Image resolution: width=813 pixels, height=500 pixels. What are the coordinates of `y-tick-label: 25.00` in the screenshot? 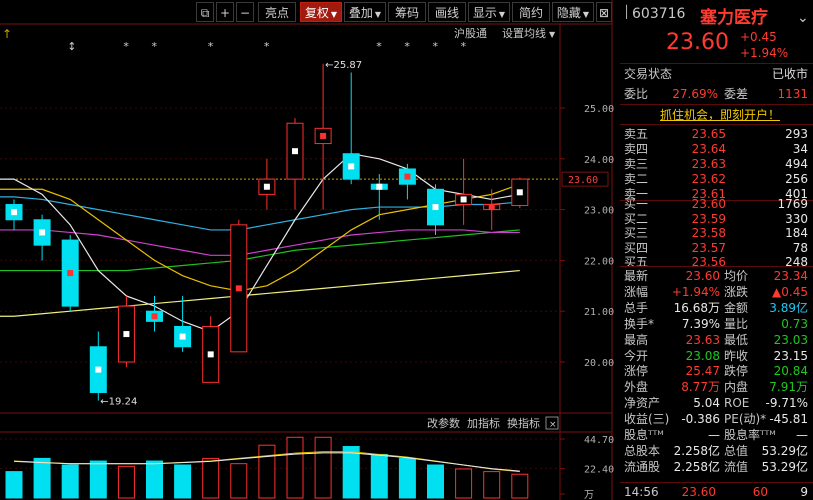 It's located at (599, 109).